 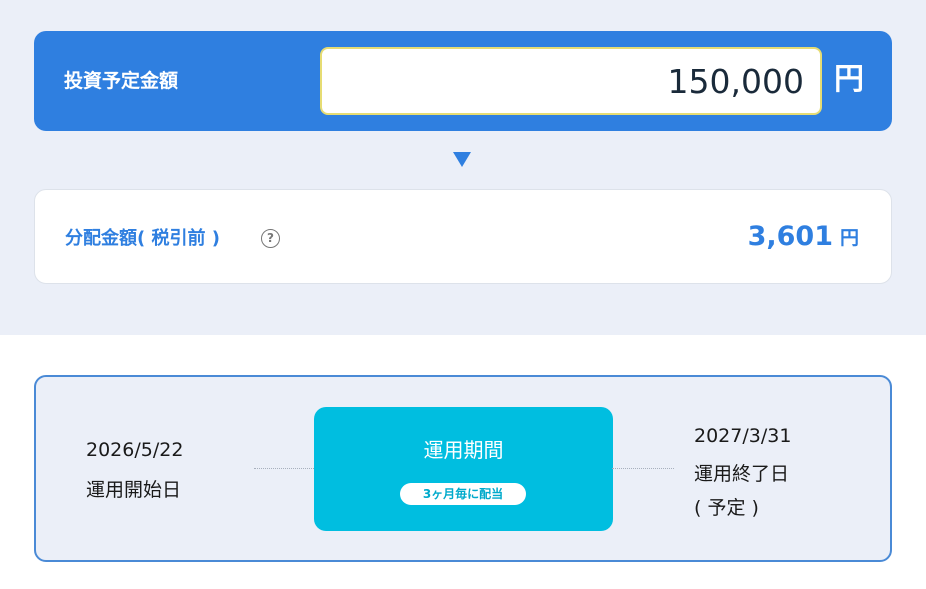 What do you see at coordinates (462, 159) in the screenshot?
I see `down-arrow-icon` at bounding box center [462, 159].